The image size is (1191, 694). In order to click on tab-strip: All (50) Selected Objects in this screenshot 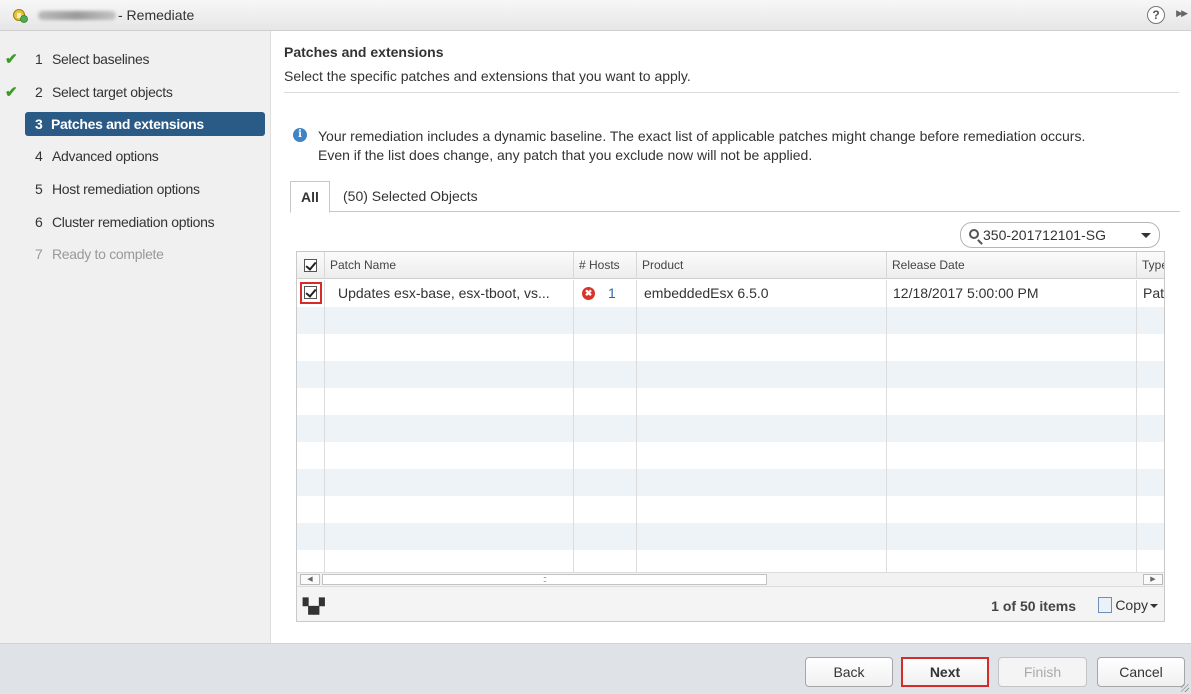, I will do `click(735, 197)`.